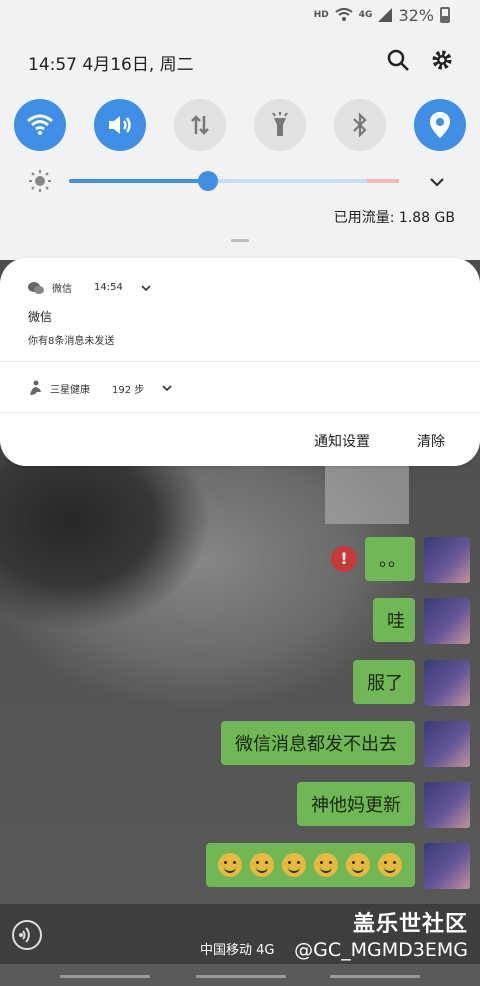 The width and height of the screenshot is (480, 986). I want to click on data-usage-label: 已用流量: 1.88 GB, so click(394, 218).